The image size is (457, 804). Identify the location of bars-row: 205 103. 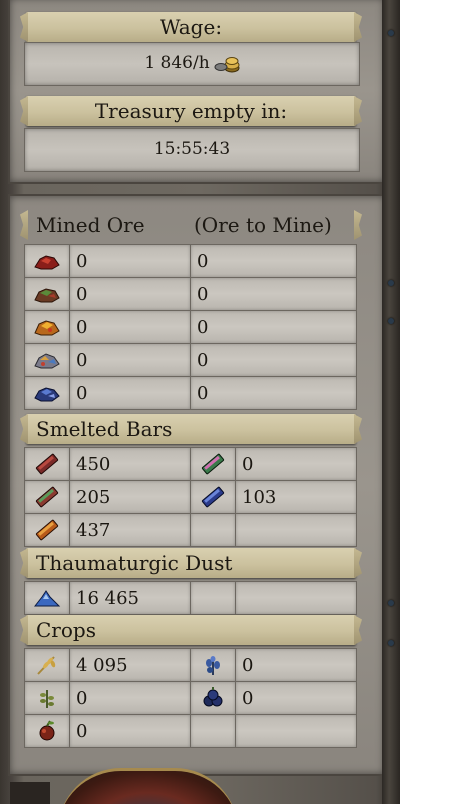
(191, 497).